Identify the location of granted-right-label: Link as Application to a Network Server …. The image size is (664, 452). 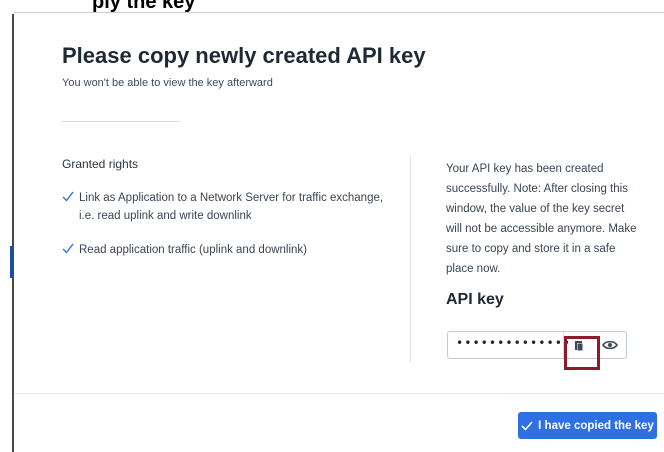
(231, 207).